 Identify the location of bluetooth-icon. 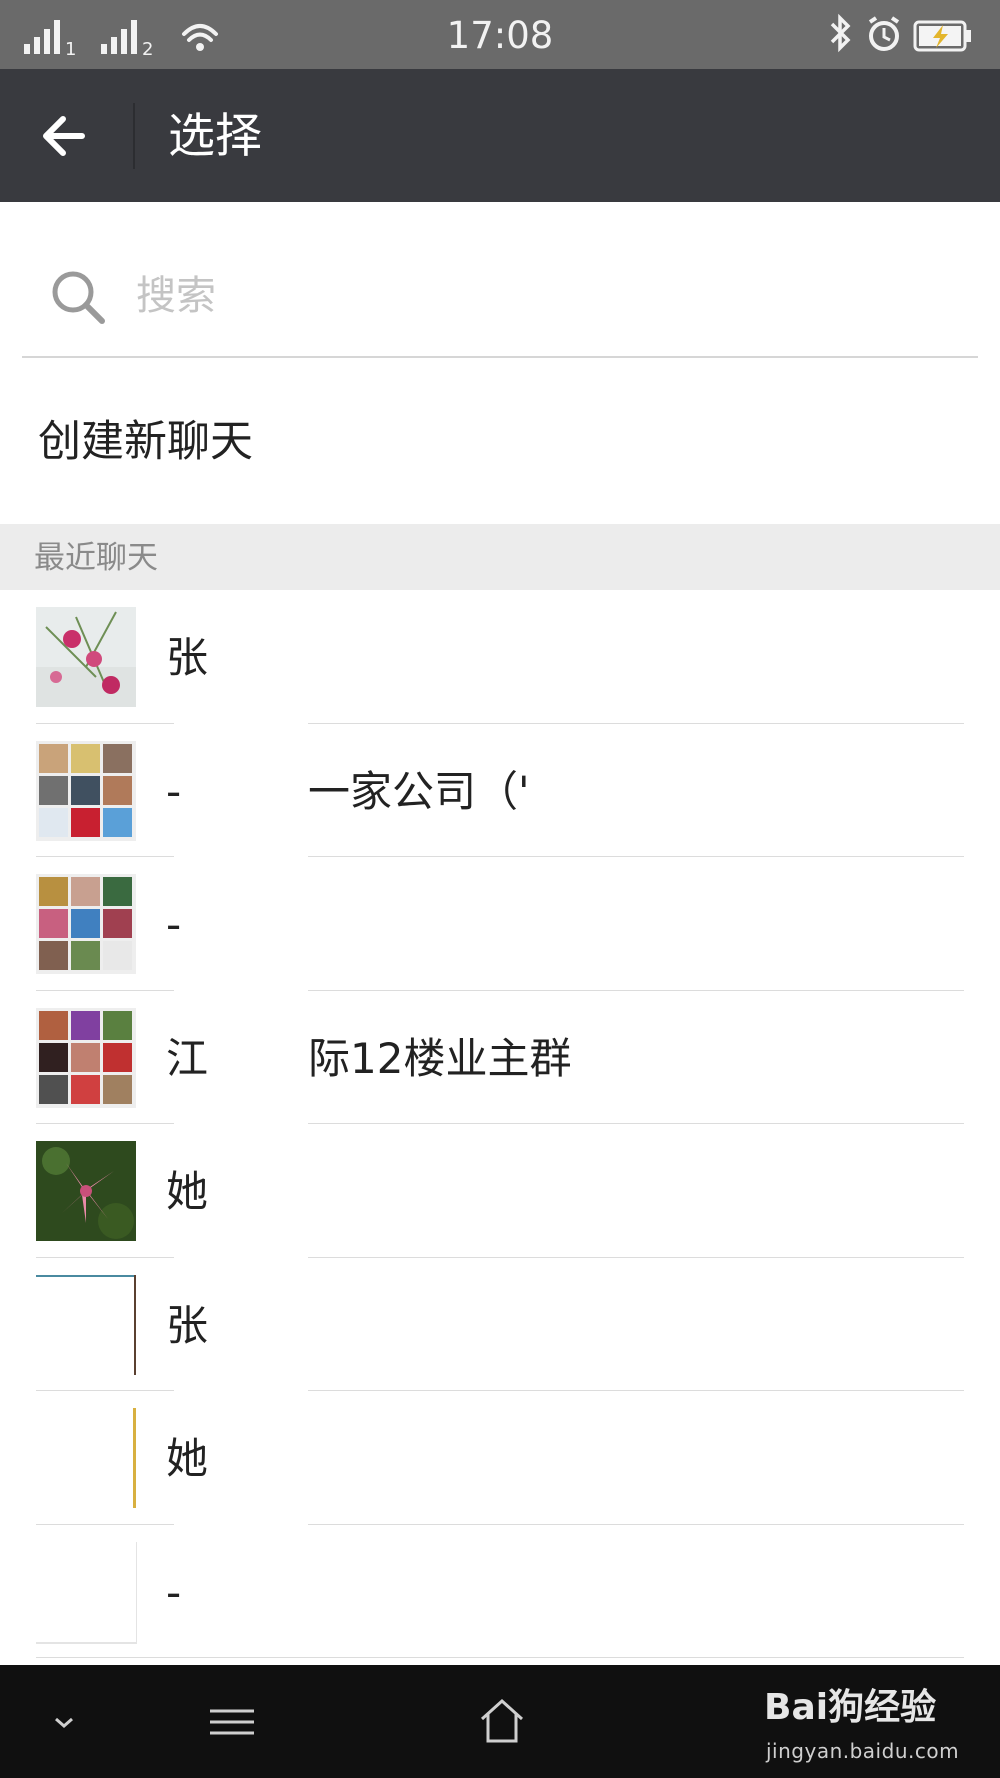
(840, 33).